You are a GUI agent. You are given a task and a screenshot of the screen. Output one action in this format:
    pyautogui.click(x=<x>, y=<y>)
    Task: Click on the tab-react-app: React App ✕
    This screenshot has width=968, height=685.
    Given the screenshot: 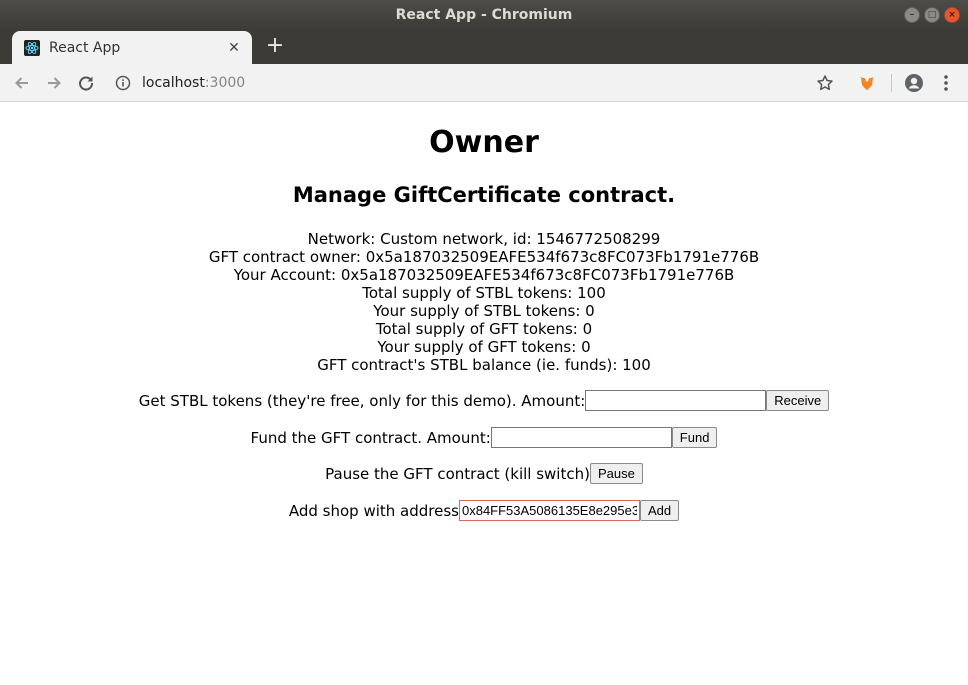 What is the action you would take?
    pyautogui.click(x=132, y=47)
    